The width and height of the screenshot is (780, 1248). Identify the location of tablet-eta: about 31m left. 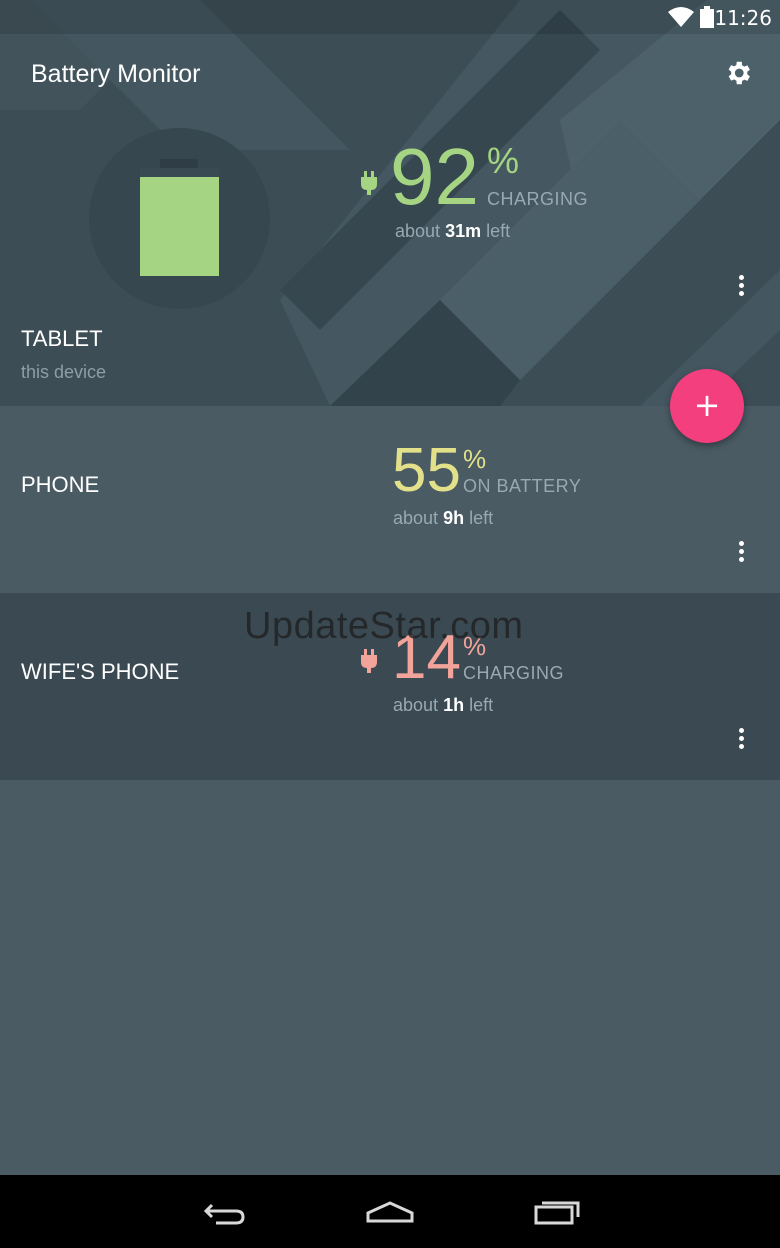
(453, 231).